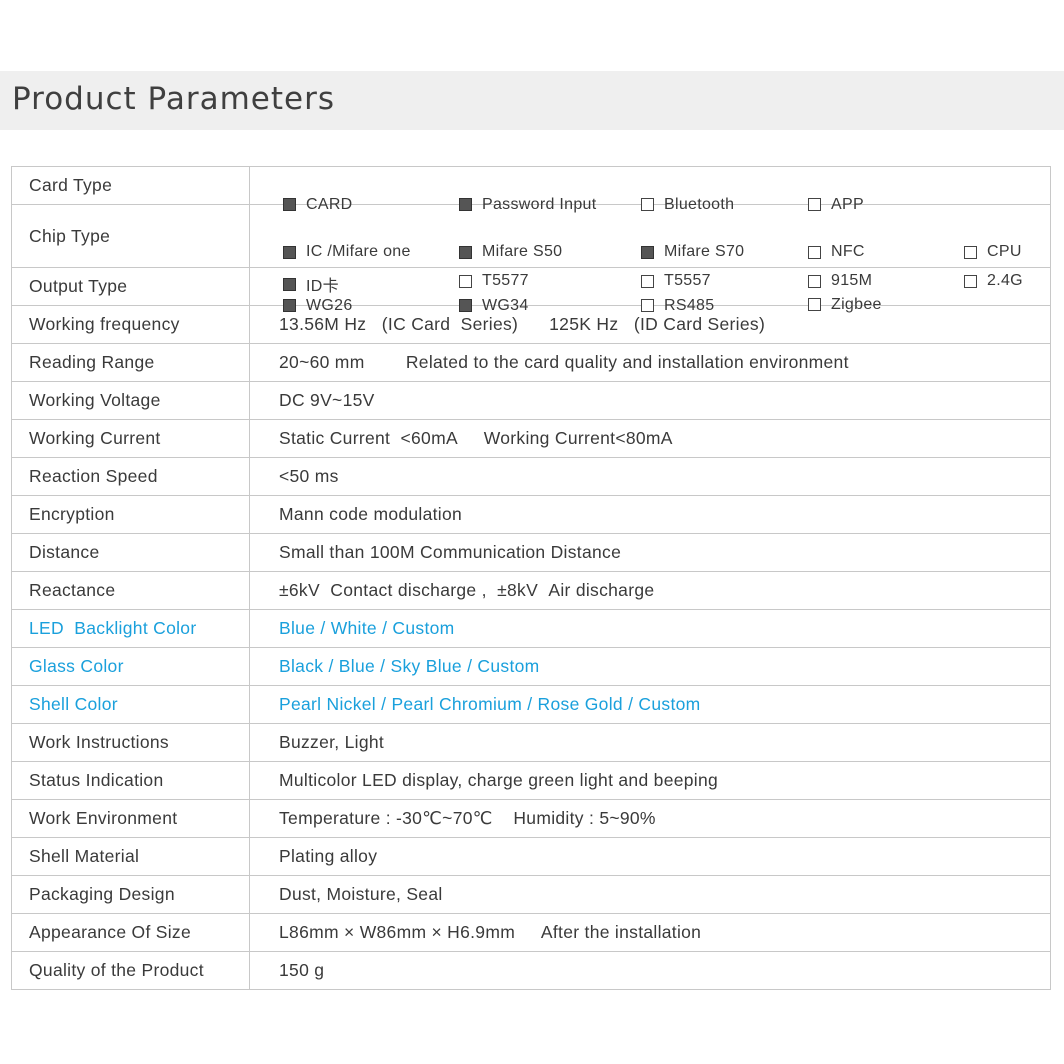  Describe the element at coordinates (650, 742) in the screenshot. I see `row-value: Buzzer, Light` at that location.